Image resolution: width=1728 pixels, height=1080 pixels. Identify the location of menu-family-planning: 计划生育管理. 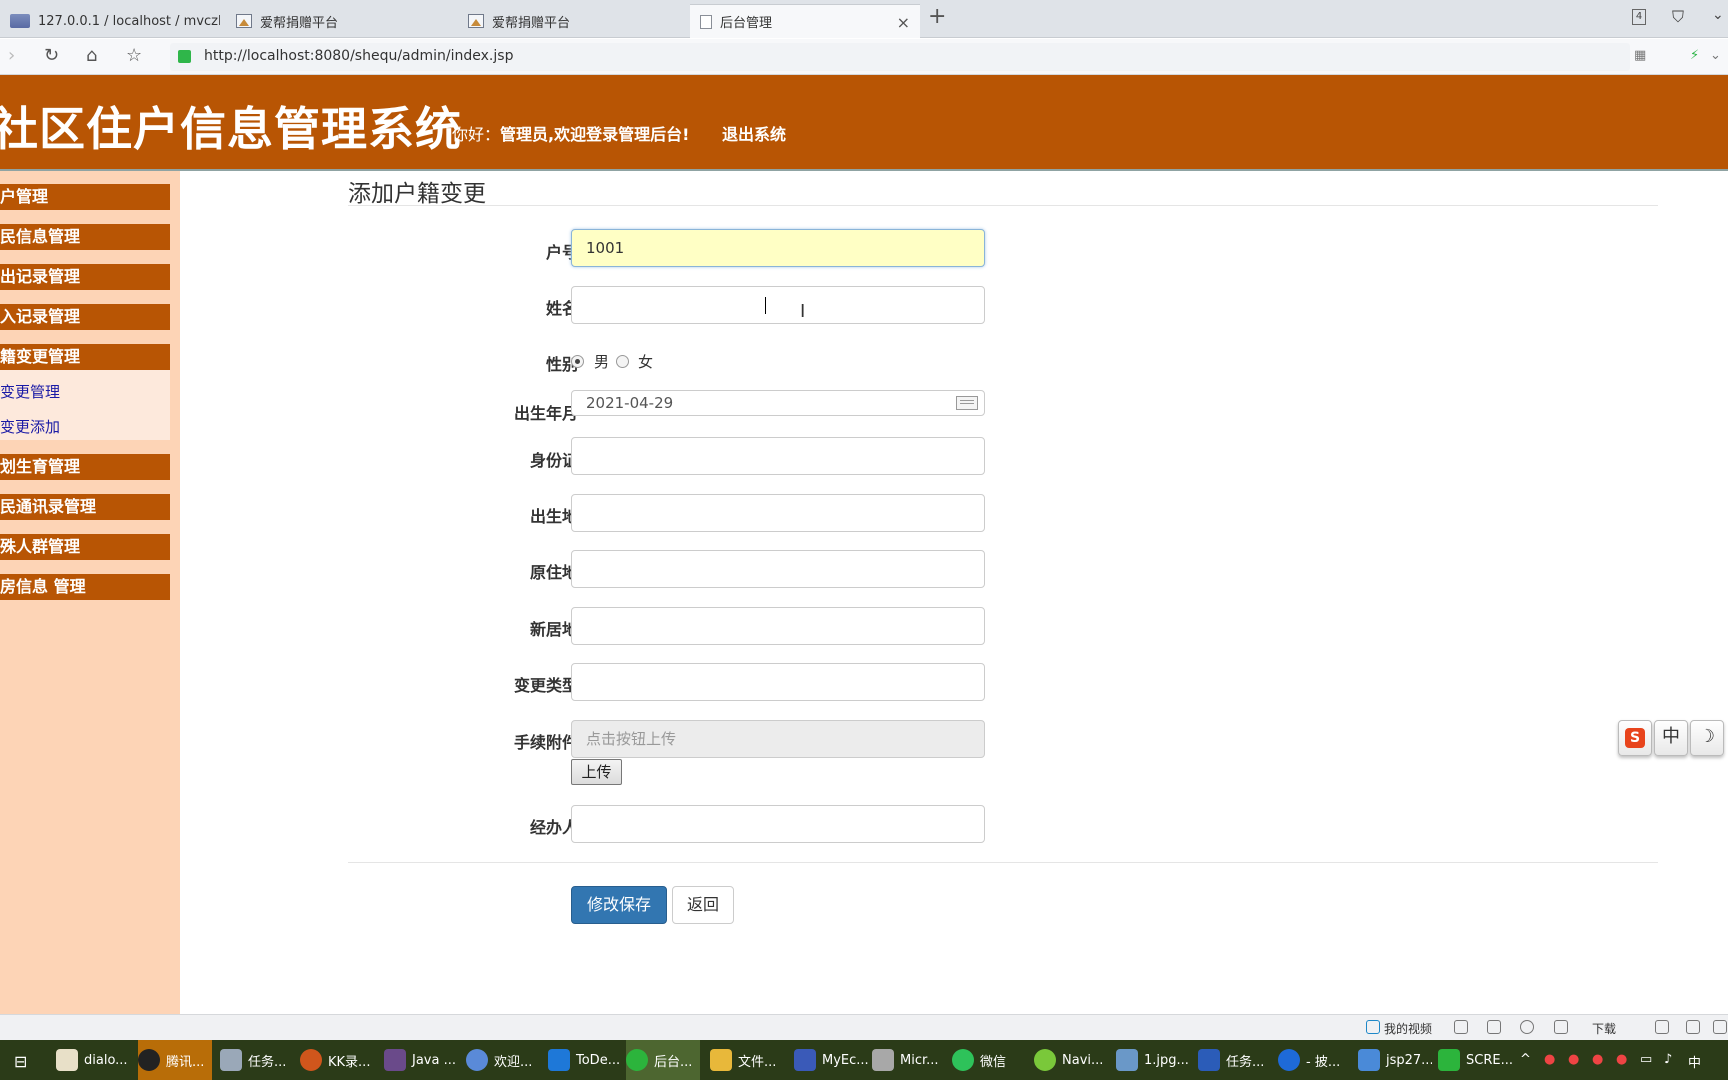
(85, 467).